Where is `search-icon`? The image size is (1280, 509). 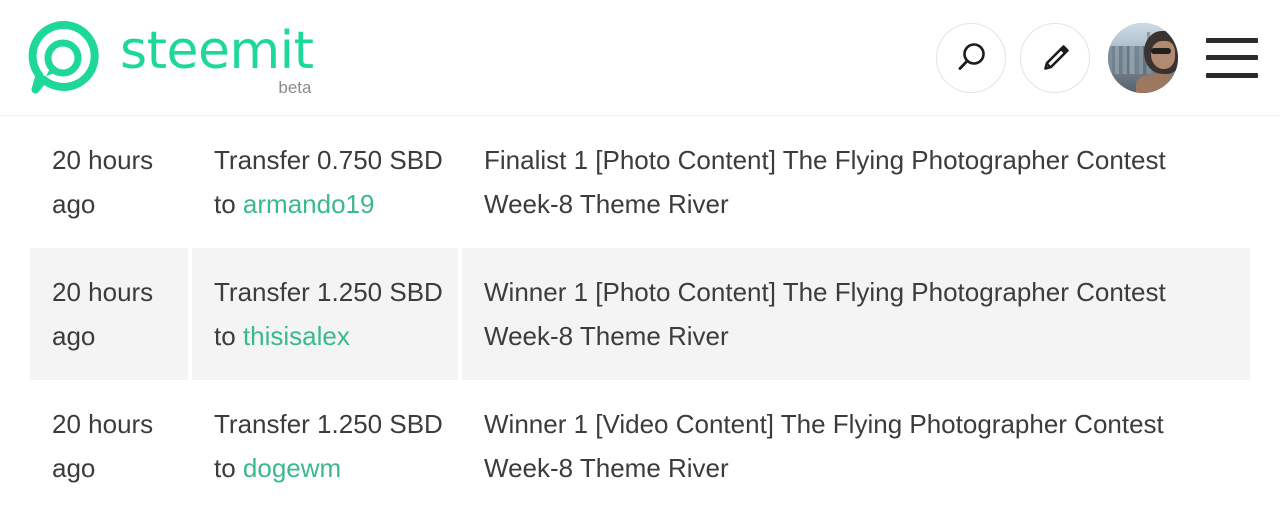 search-icon is located at coordinates (971, 56).